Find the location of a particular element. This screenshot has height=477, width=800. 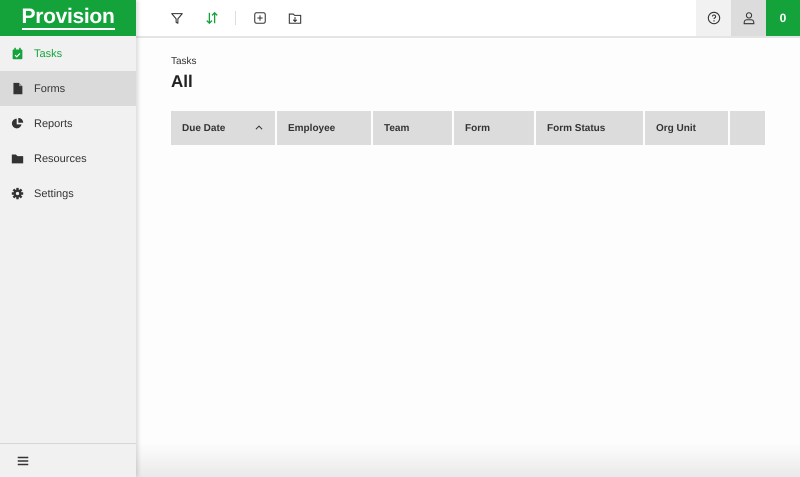

user-icon is located at coordinates (749, 18).